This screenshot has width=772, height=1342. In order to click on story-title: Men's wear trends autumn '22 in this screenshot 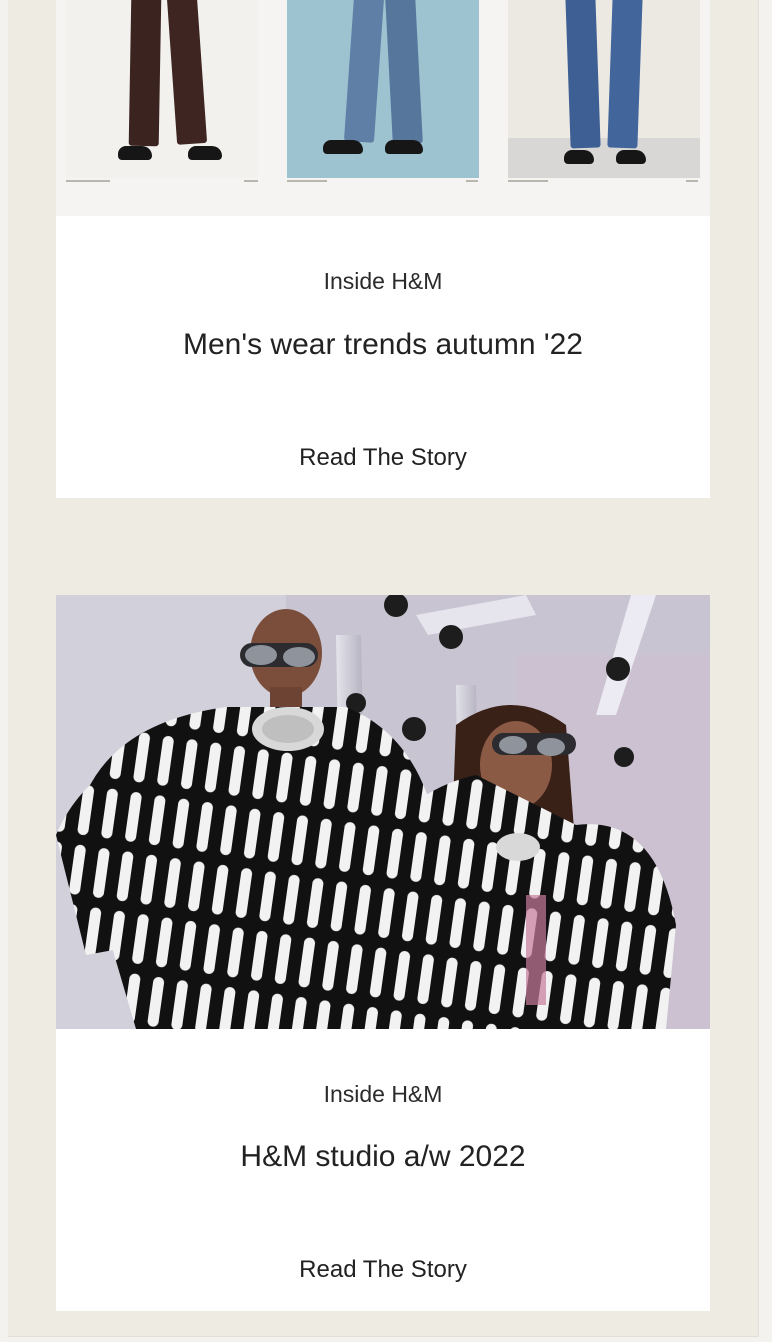, I will do `click(383, 345)`.